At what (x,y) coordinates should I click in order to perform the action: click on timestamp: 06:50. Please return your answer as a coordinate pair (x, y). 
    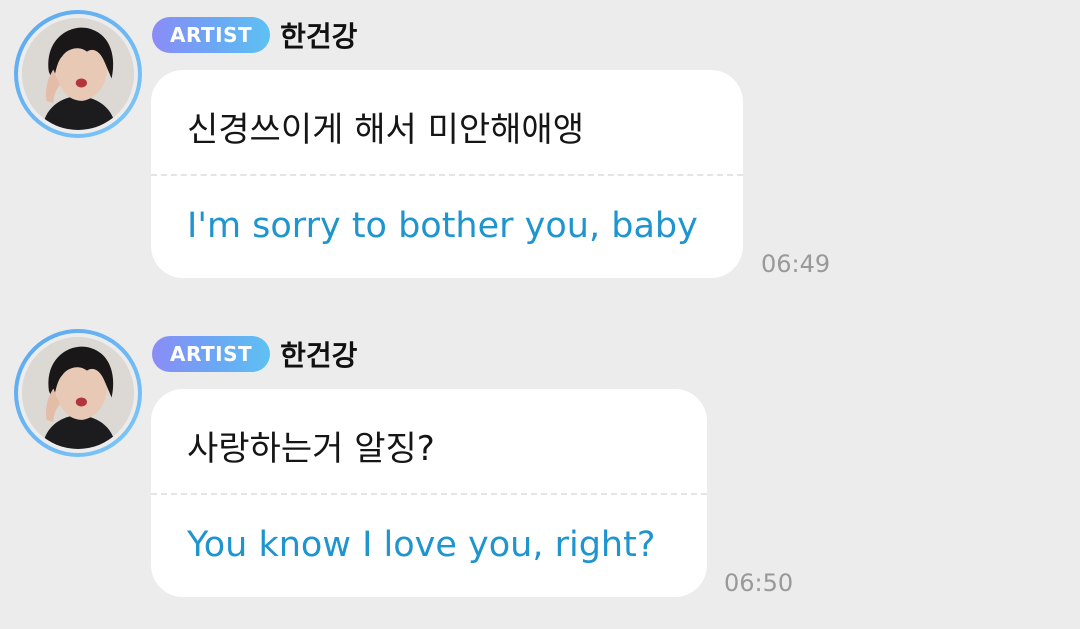
    Looking at the image, I should click on (759, 583).